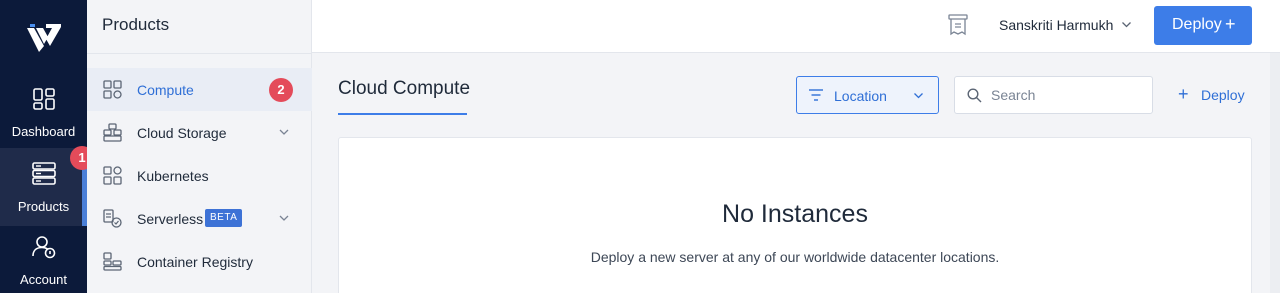 This screenshot has height=293, width=1280. What do you see at coordinates (402, 114) in the screenshot?
I see `active-tab-underline` at bounding box center [402, 114].